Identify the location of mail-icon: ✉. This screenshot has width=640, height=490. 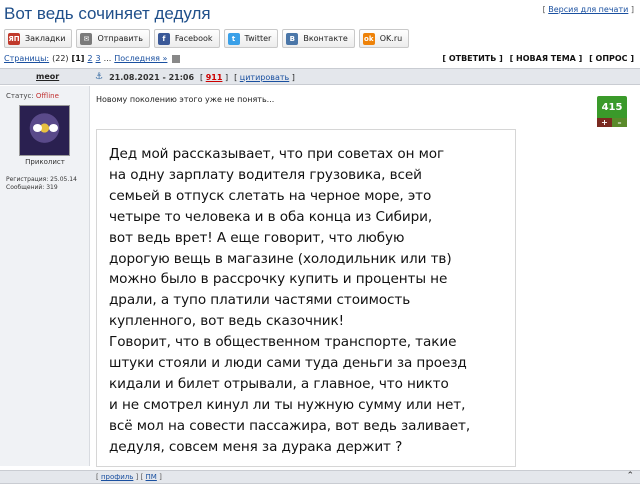
(86, 38).